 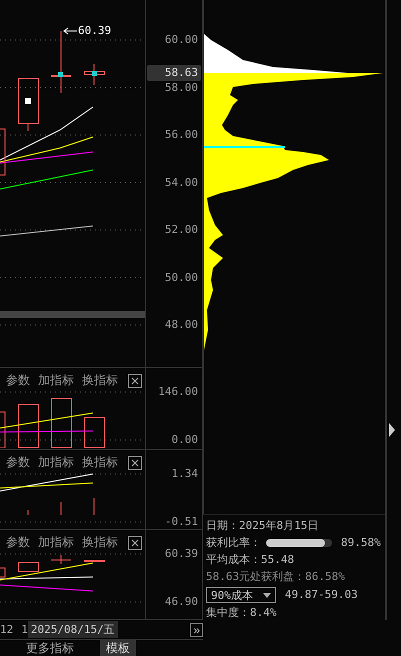 I want to click on profit-ratio-value: 89.58%, so click(x=361, y=543).